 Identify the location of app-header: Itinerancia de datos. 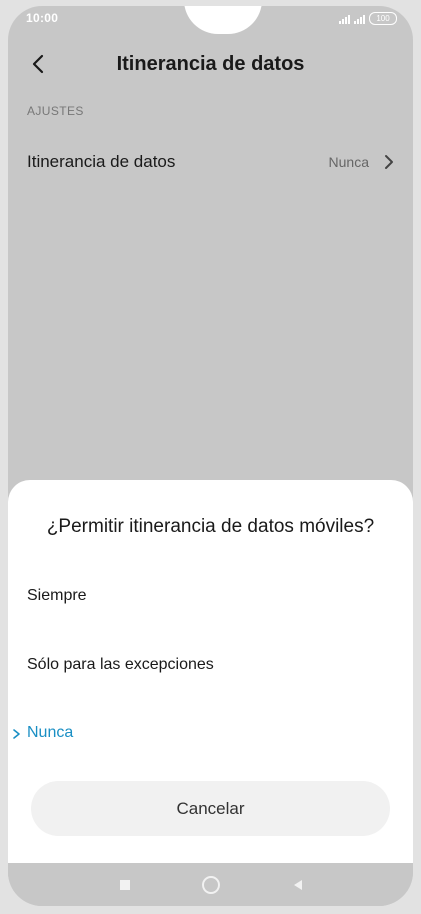
(210, 64).